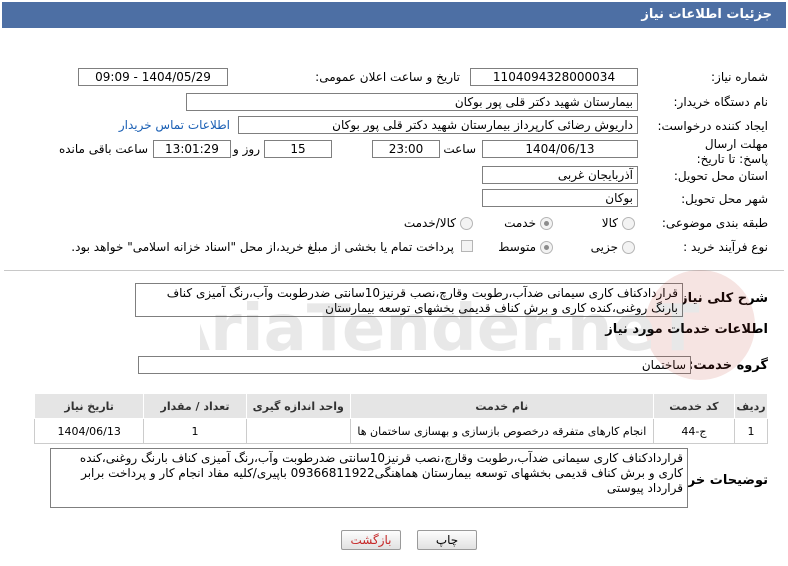  I want to click on page-header: جزئیات اطلاعات نیاز, so click(394, 15).